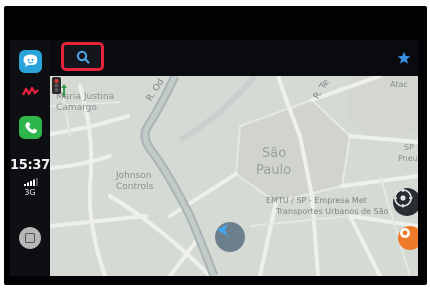 This screenshot has height=290, width=430. I want to click on map-label-pneum: Pneum, so click(408, 158).